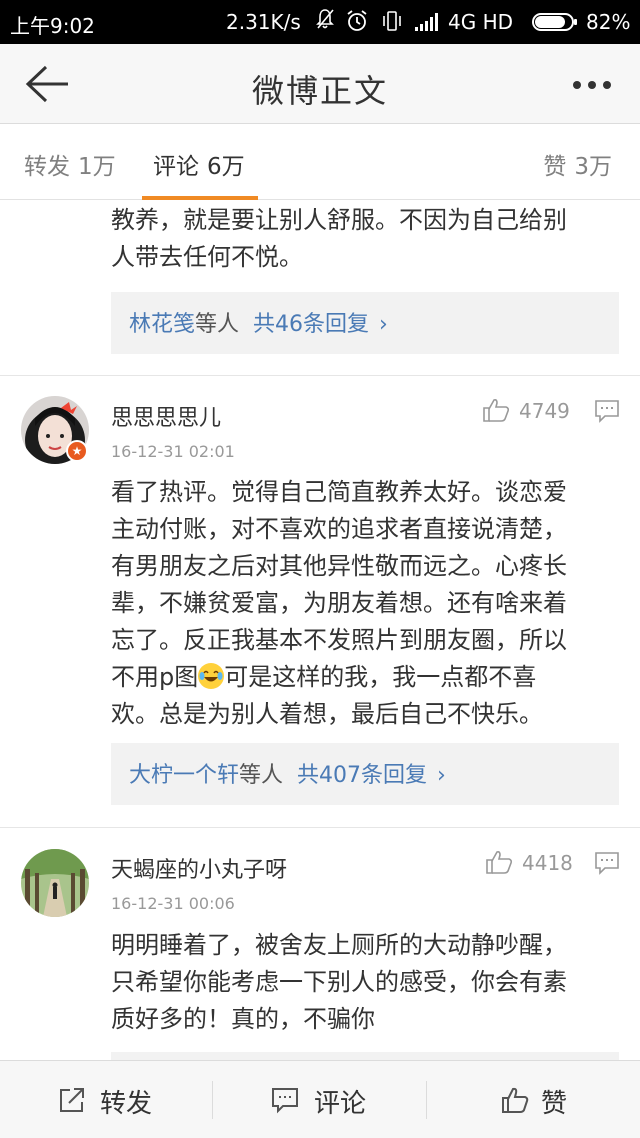 The image size is (640, 1138). Describe the element at coordinates (554, 1104) in the screenshot. I see `like-label: 赞` at that location.